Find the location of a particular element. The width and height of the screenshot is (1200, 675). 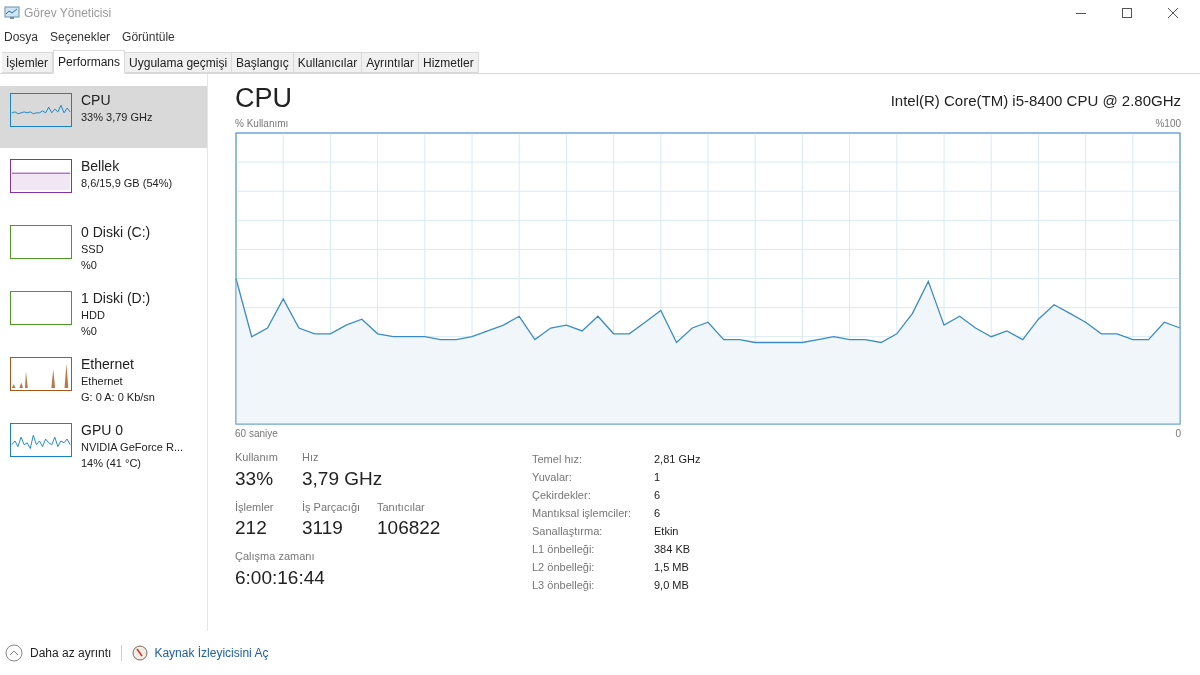

sidebar-item: CPU 33% 3,79 GHz is located at coordinates (103, 117).